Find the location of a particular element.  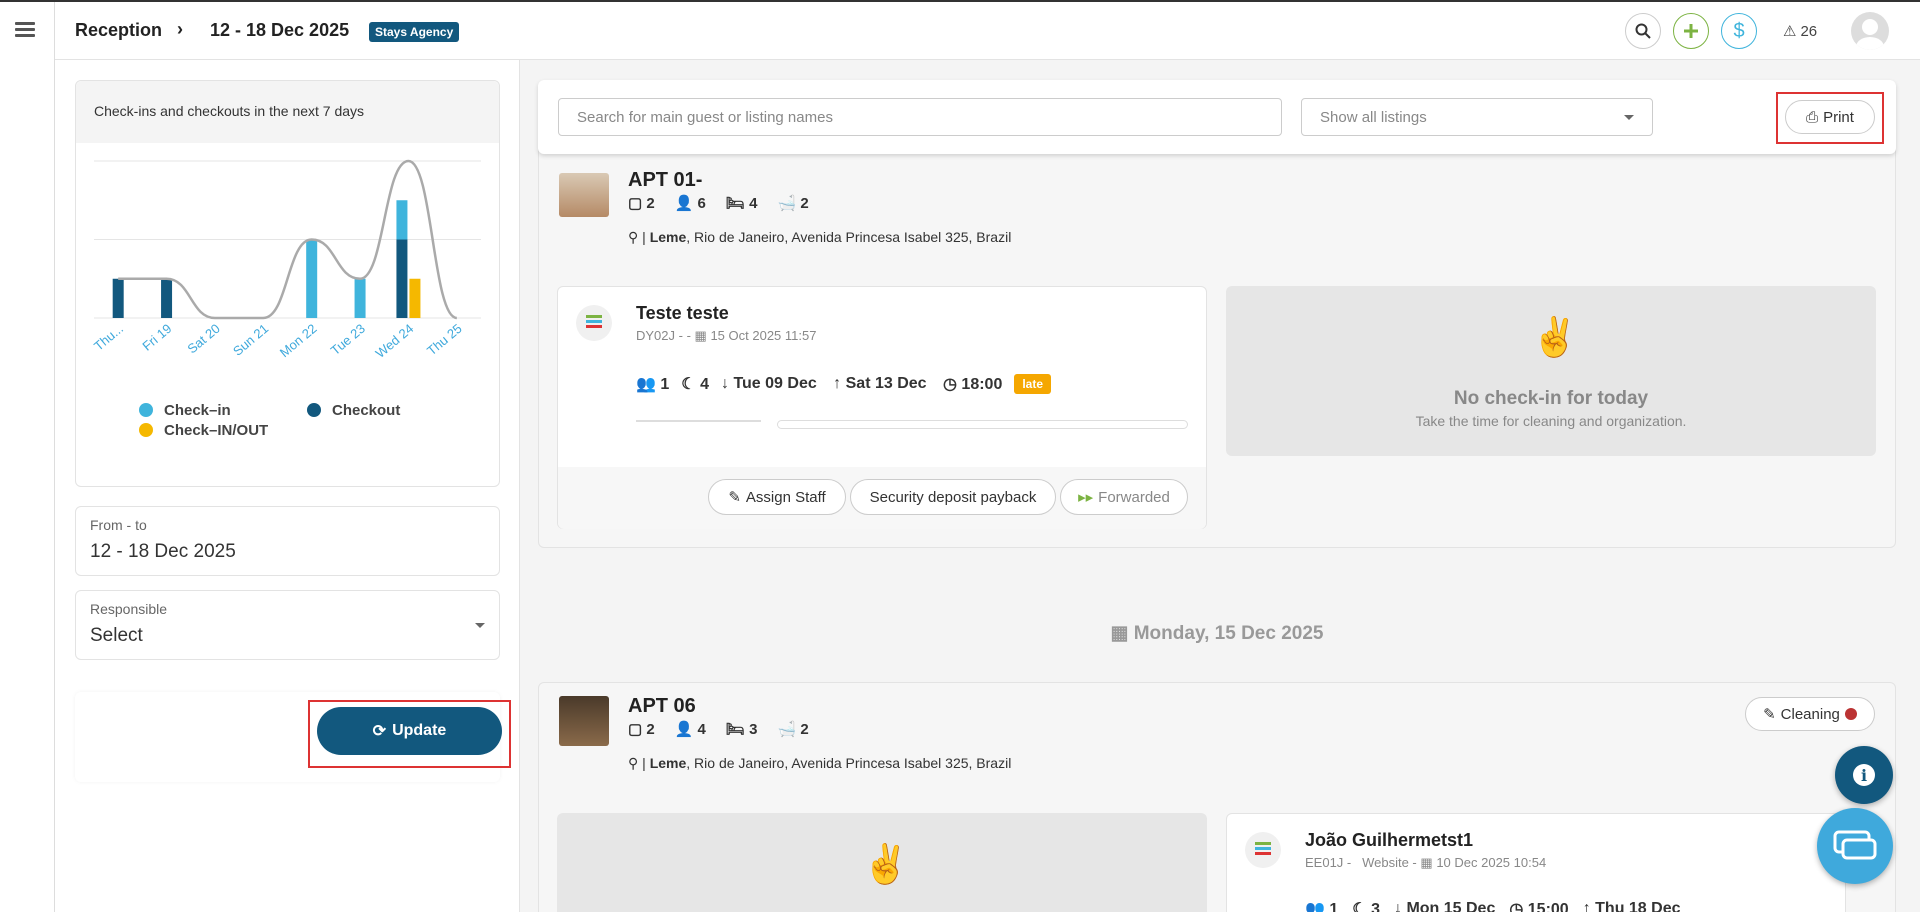

stat-units: 2 is located at coordinates (650, 203).